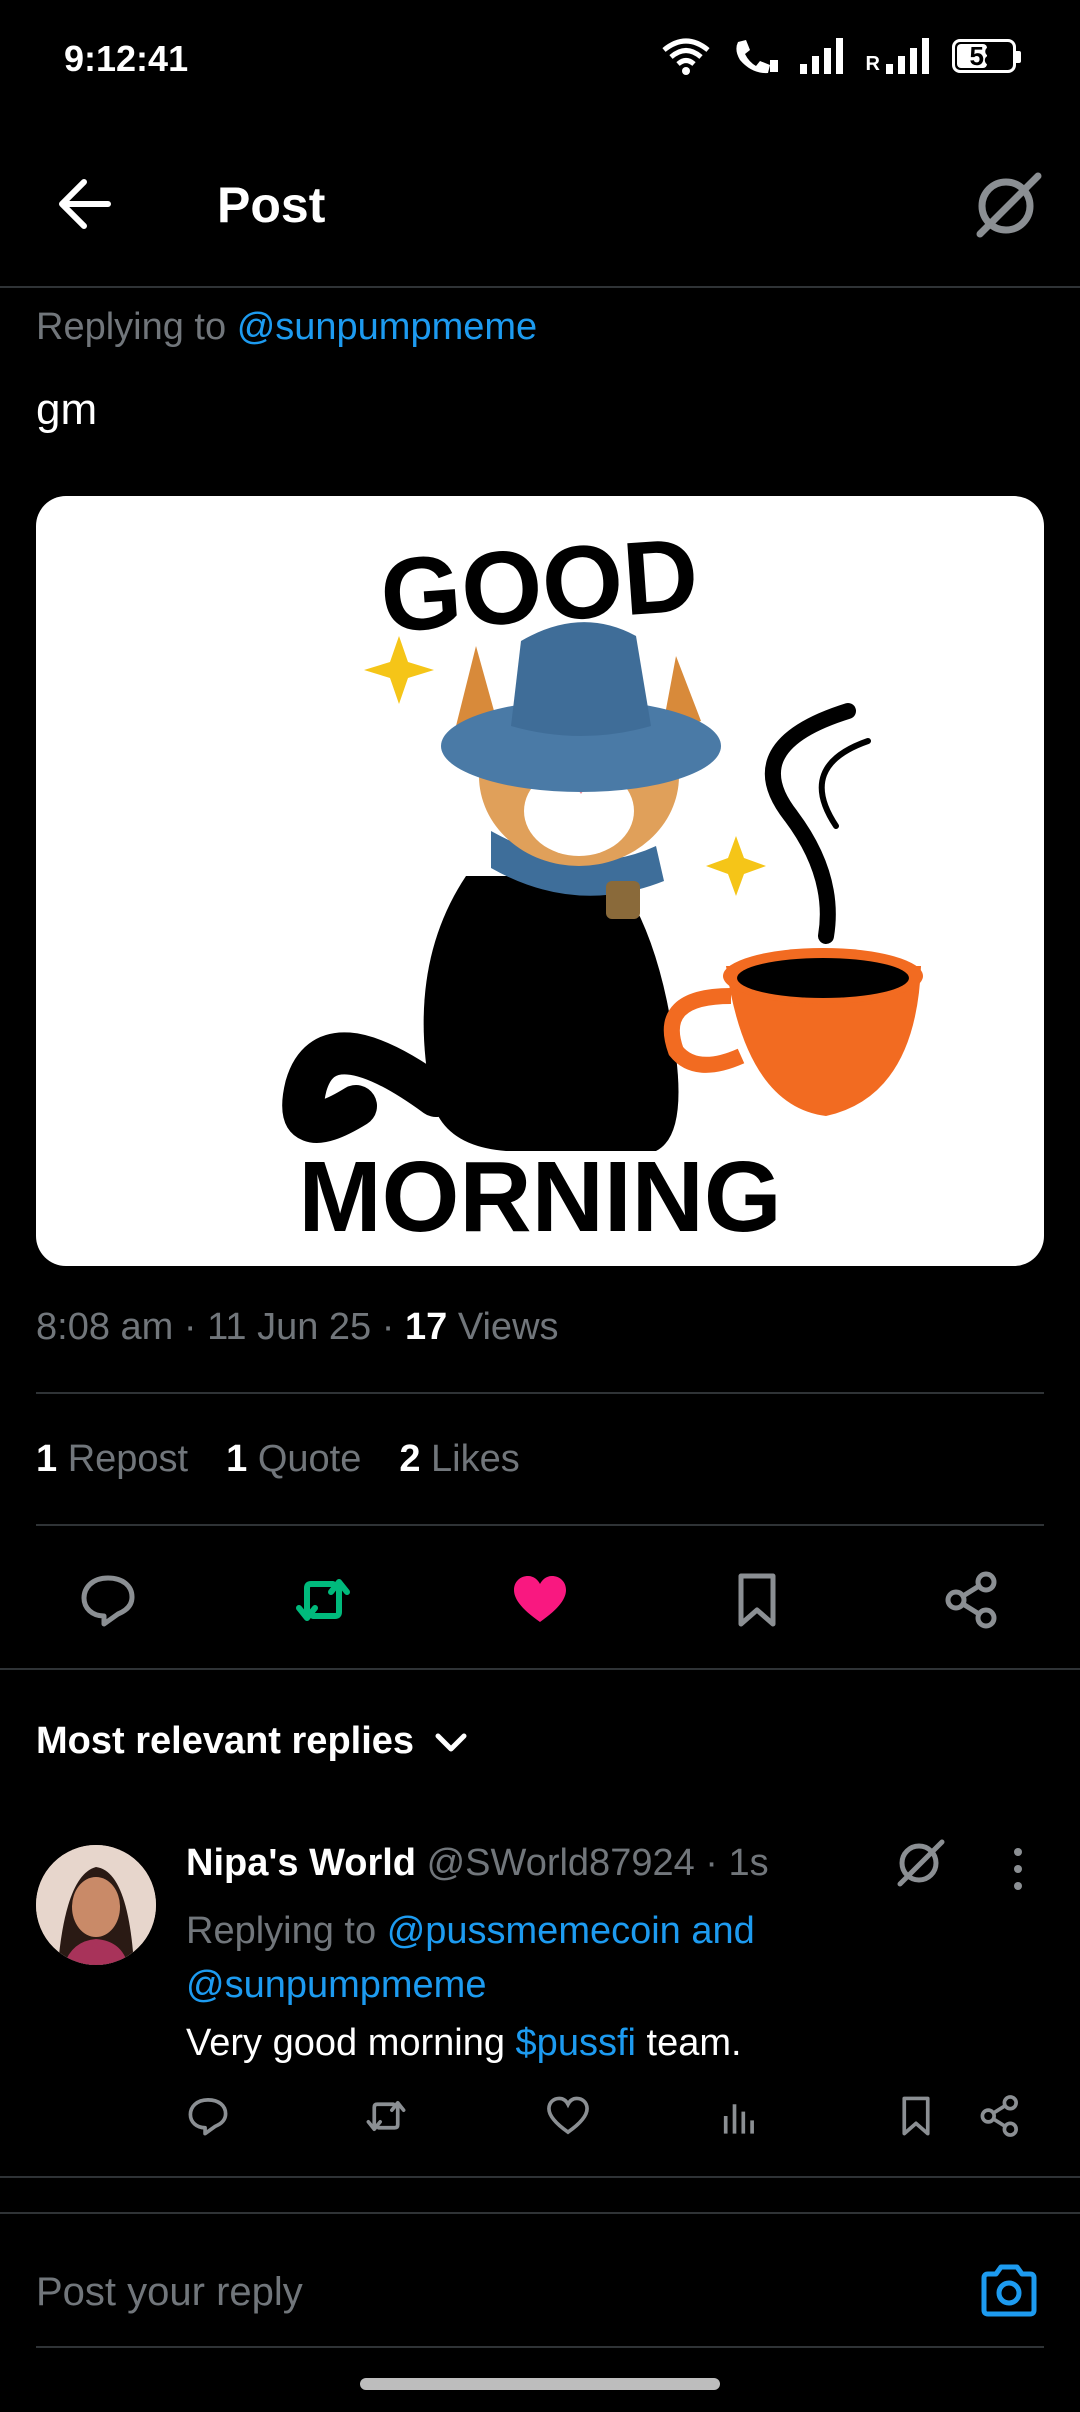  I want to click on reply-text: Very good morning $pussfi team., so click(464, 2043).